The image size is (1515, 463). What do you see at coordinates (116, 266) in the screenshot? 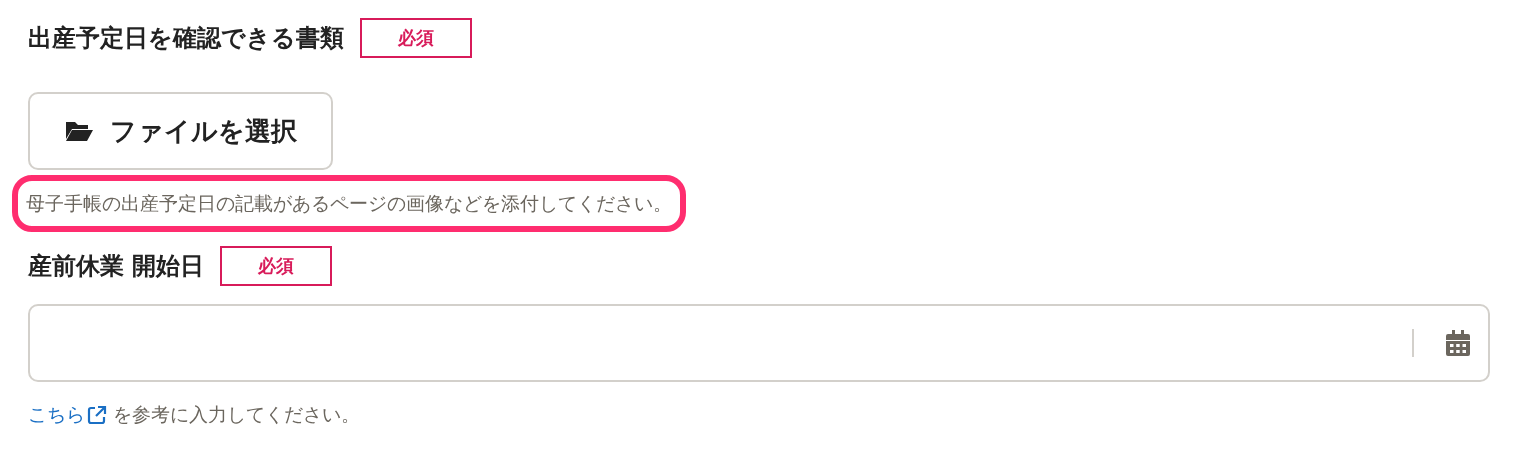
I see `field-label: 産前休業 開始日` at bounding box center [116, 266].